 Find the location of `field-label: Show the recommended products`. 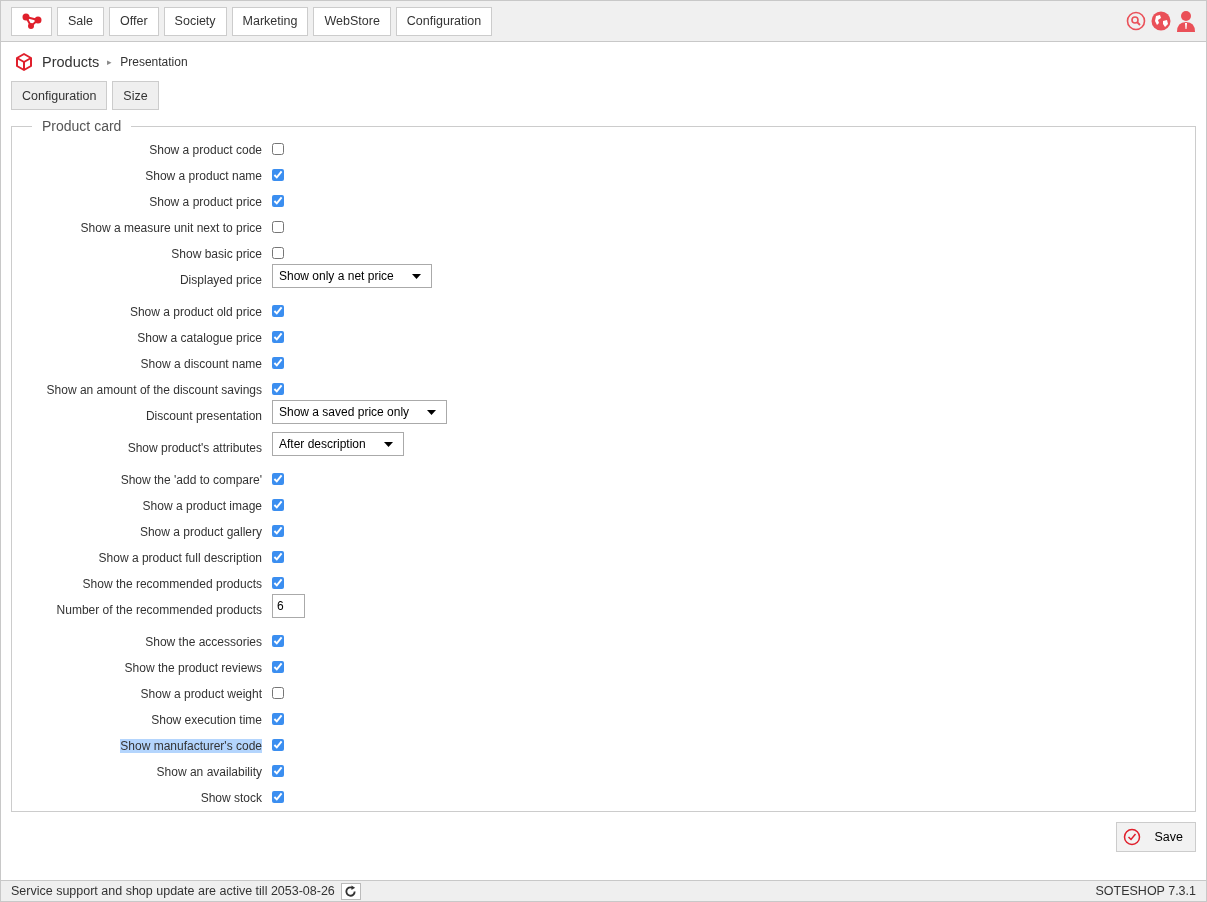

field-label: Show the recommended products is located at coordinates (172, 584).